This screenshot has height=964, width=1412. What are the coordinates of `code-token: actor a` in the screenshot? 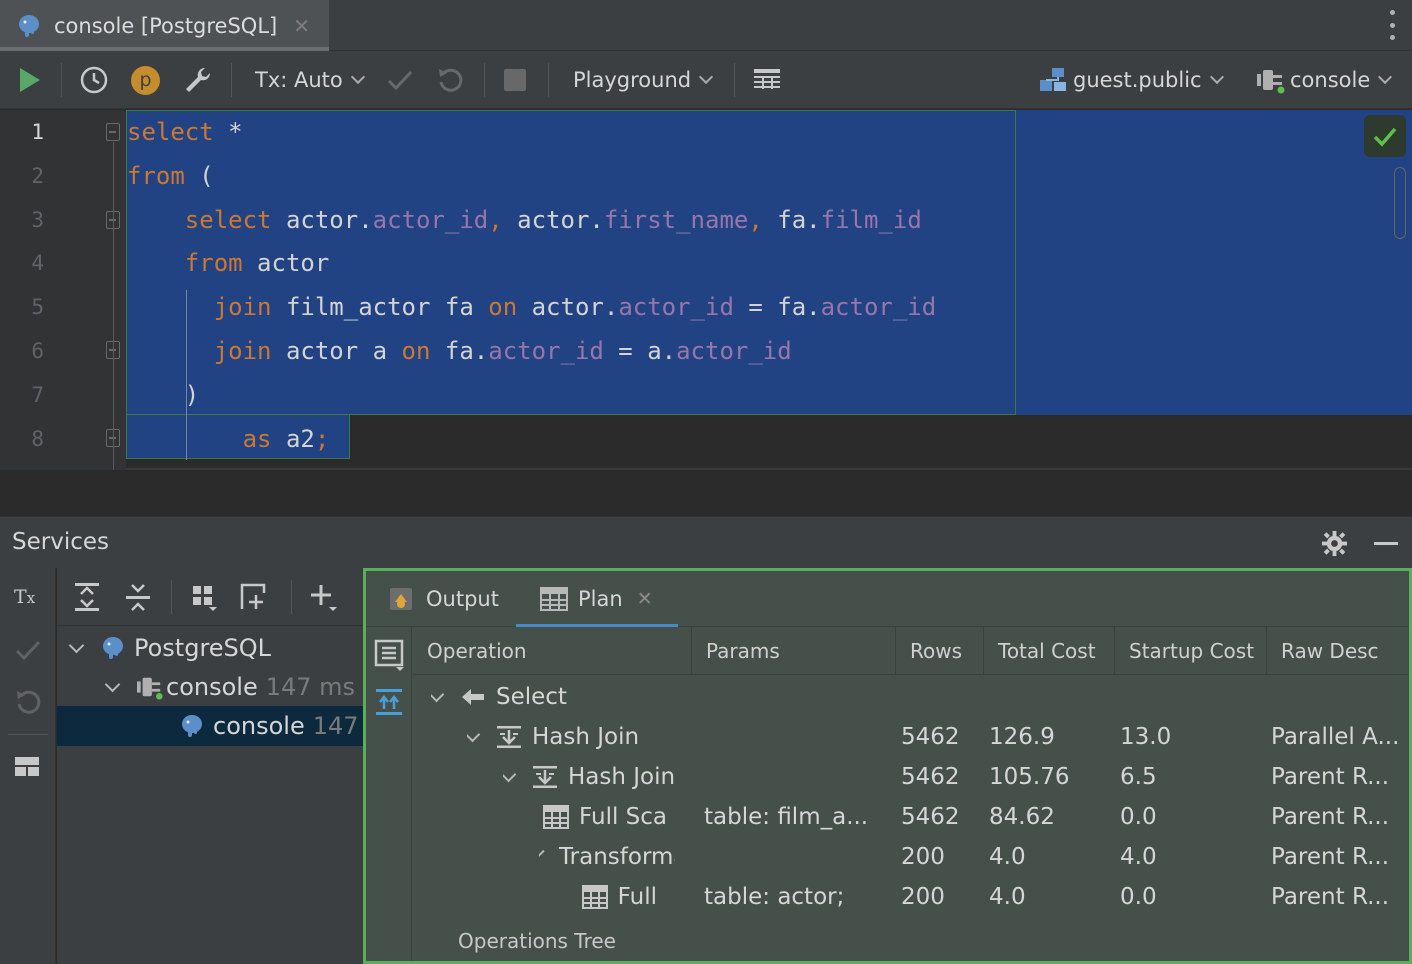 It's located at (336, 351).